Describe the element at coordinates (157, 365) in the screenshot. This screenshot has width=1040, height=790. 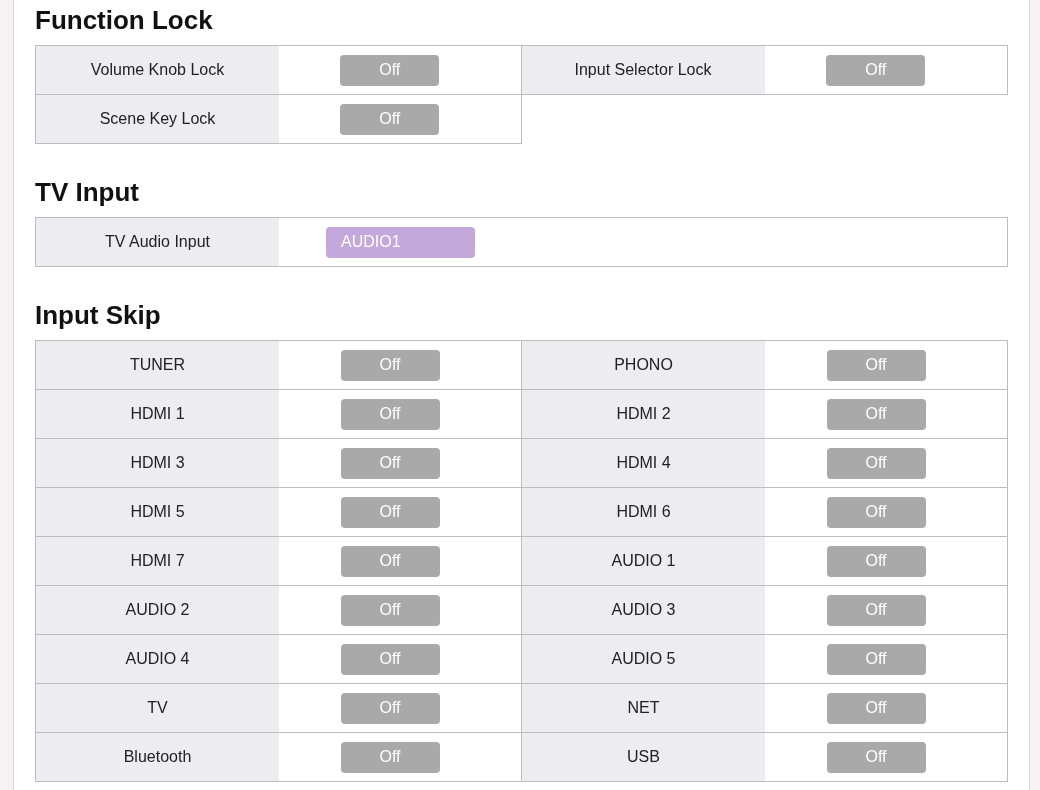
I see `setting-label: TUNER` at that location.